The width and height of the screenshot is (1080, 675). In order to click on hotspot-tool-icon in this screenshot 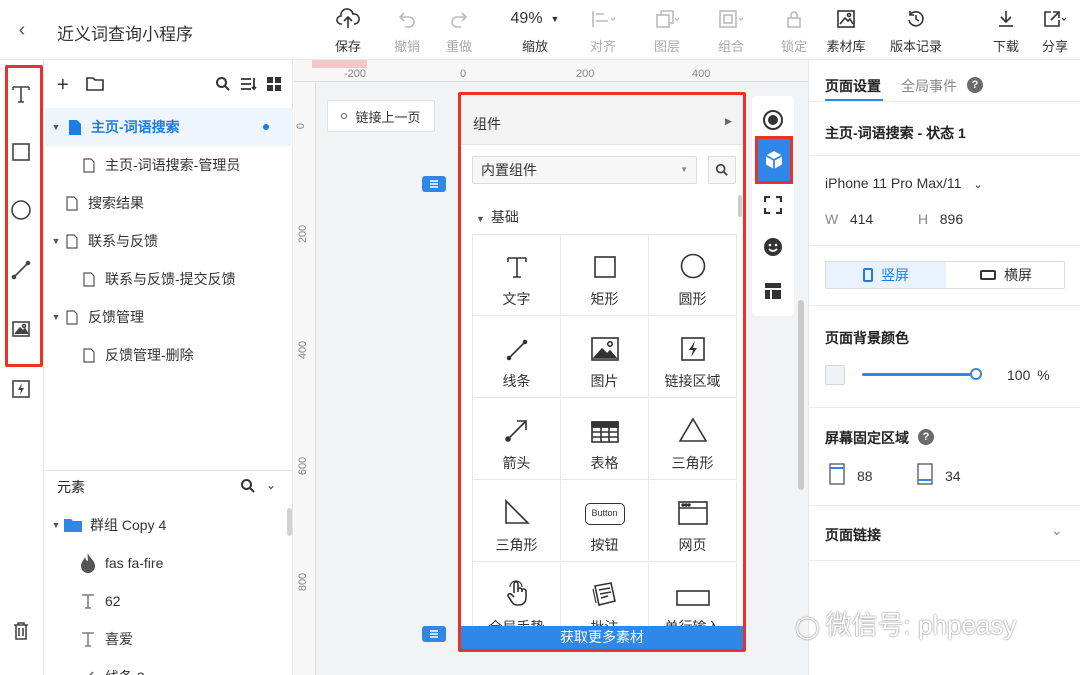, I will do `click(21, 389)`.